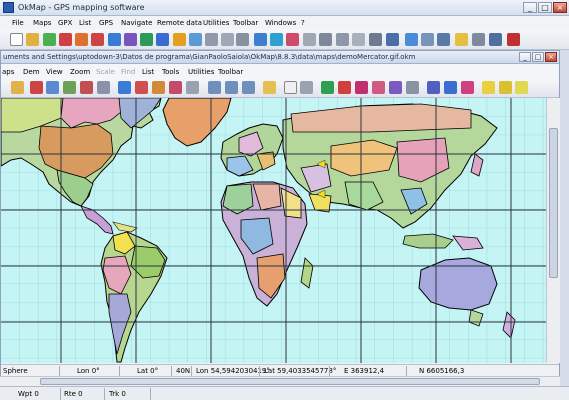  Describe the element at coordinates (505, 87) in the screenshot. I see `highlight-icon` at that location.